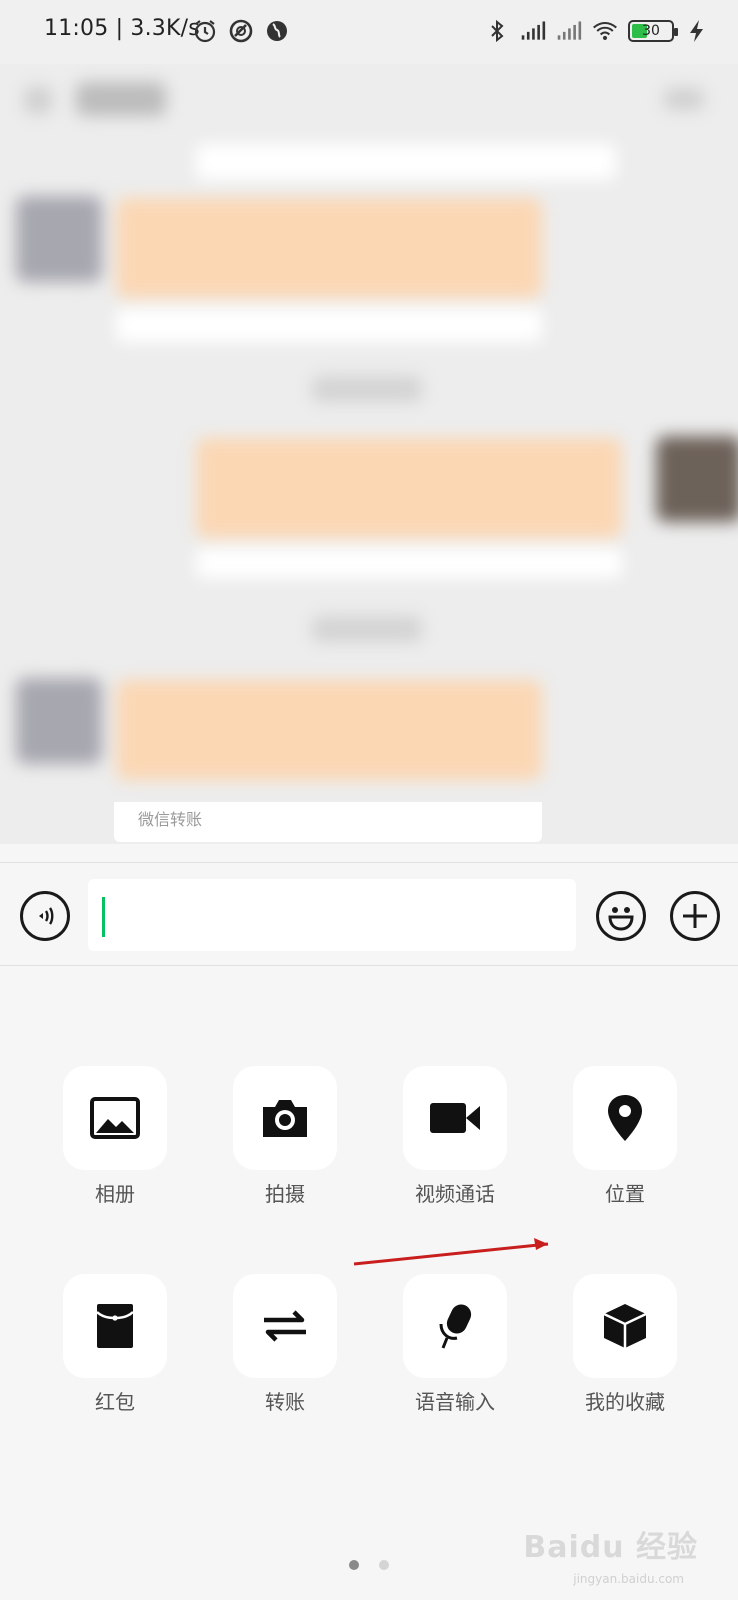 This screenshot has width=738, height=1600. I want to click on red-arrow-annotation, so click(451, 1252).